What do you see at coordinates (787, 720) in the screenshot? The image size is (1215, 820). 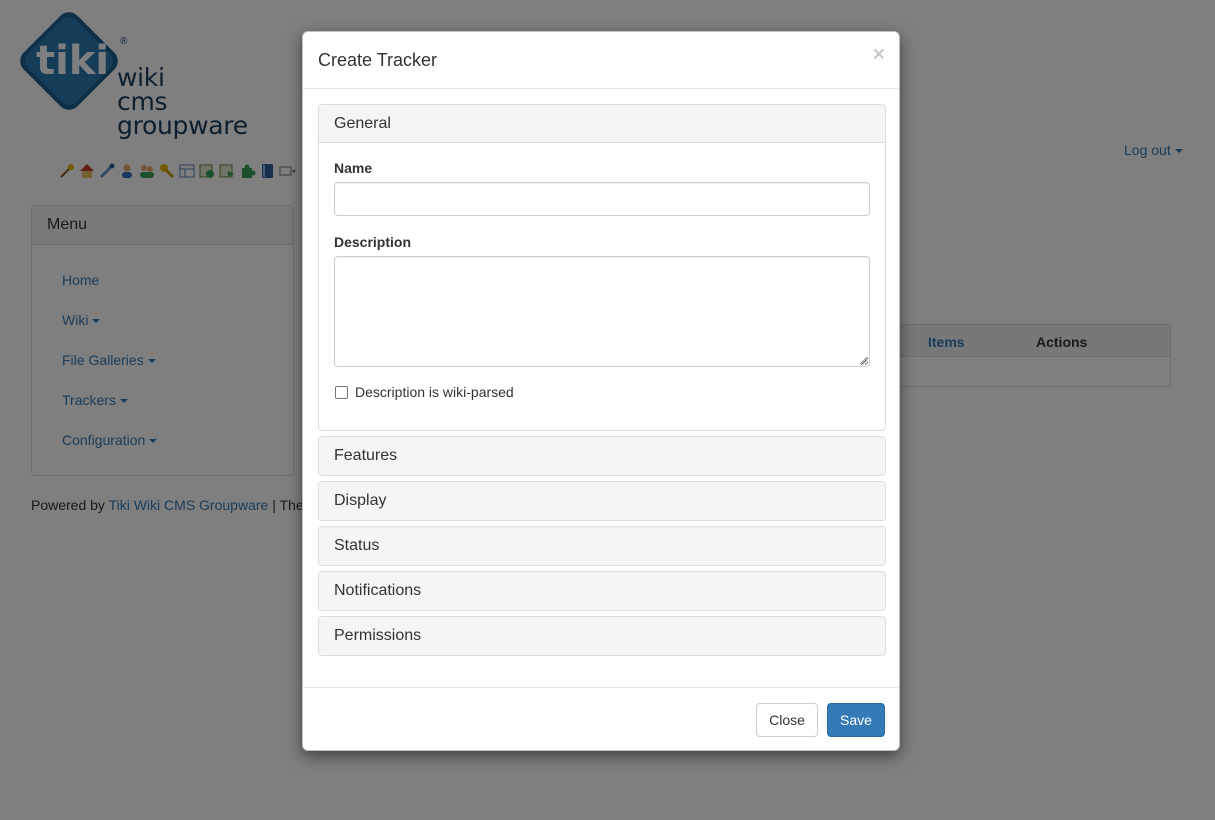 I see `close-button: Close` at bounding box center [787, 720].